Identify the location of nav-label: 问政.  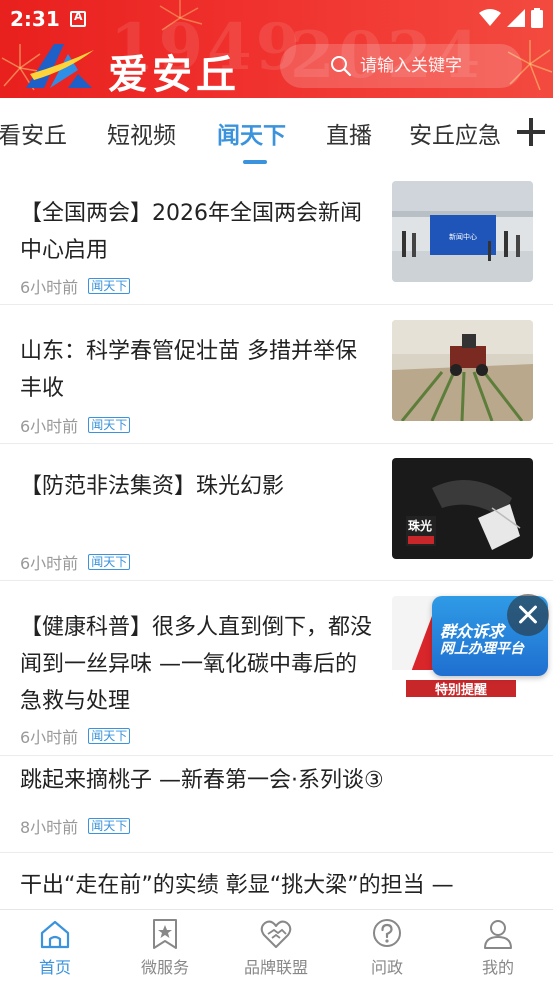
(386, 967).